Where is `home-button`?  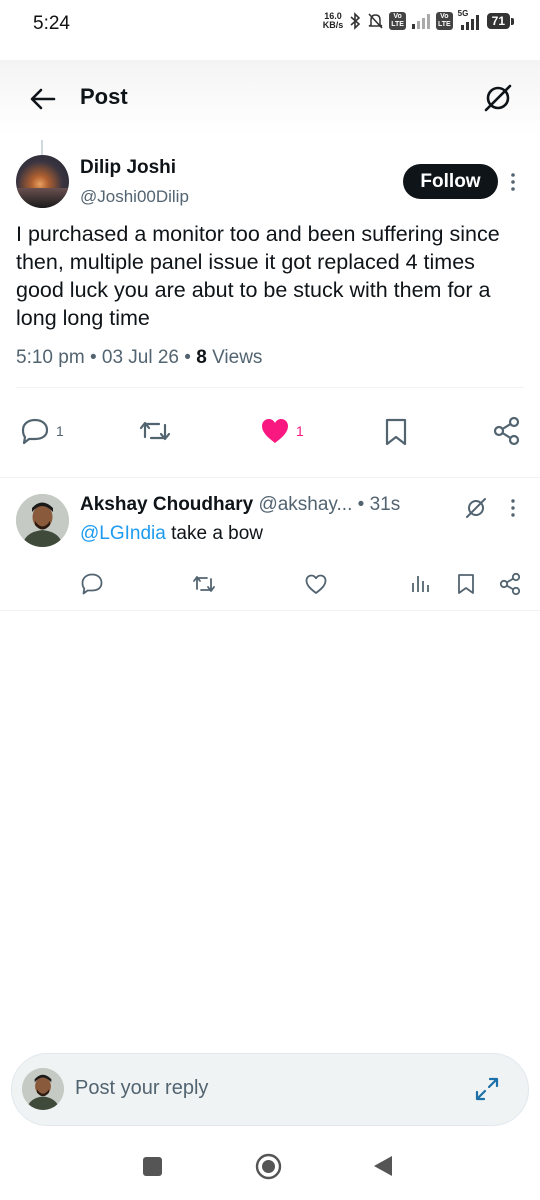
home-button is located at coordinates (268, 1166).